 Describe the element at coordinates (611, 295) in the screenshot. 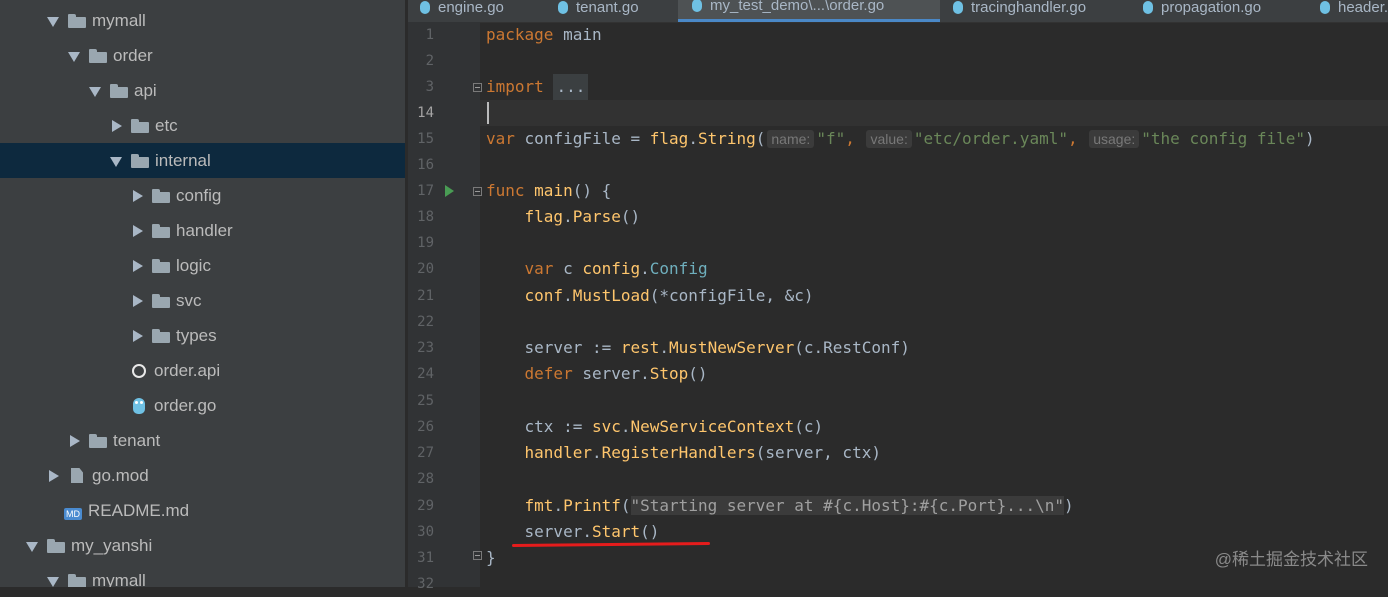

I see `function-call: MustLoad` at that location.